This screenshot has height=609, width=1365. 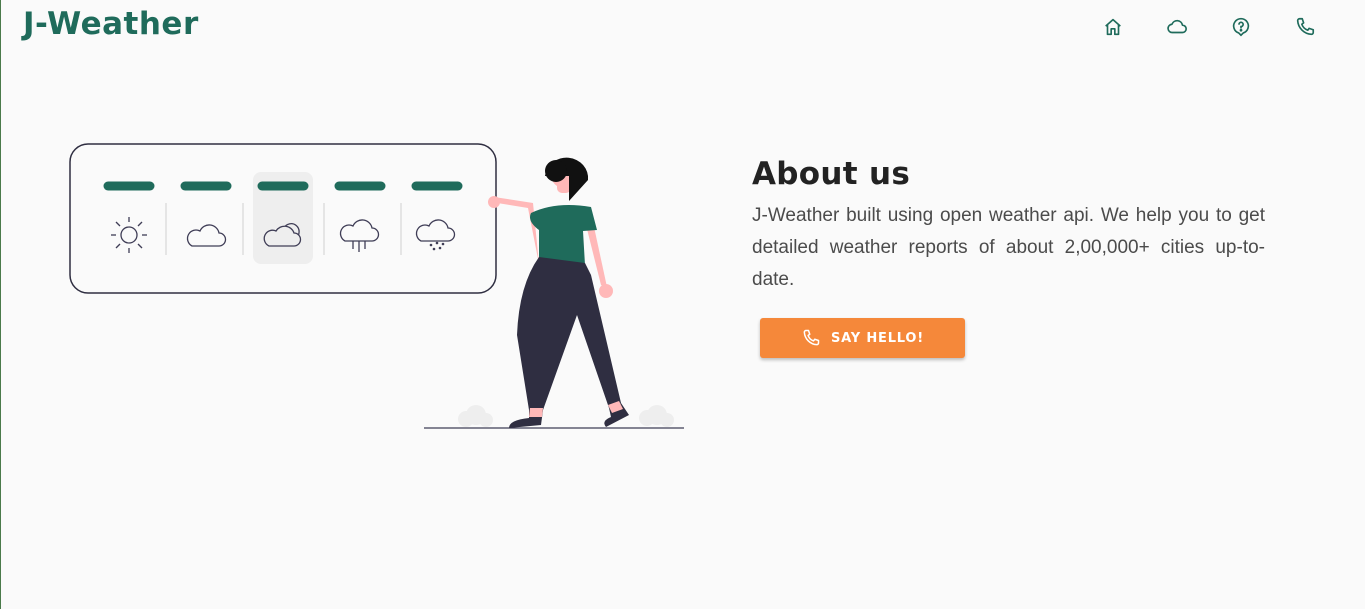 I want to click on nav-help-button, so click(x=1241, y=27).